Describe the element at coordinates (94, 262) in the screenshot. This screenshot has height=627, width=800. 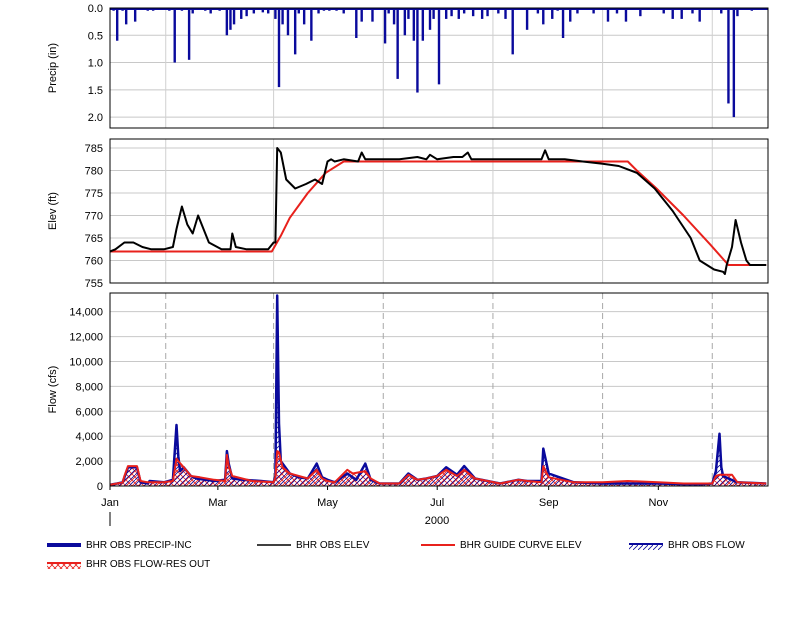
I see `elev-ytick-label: 760` at that location.